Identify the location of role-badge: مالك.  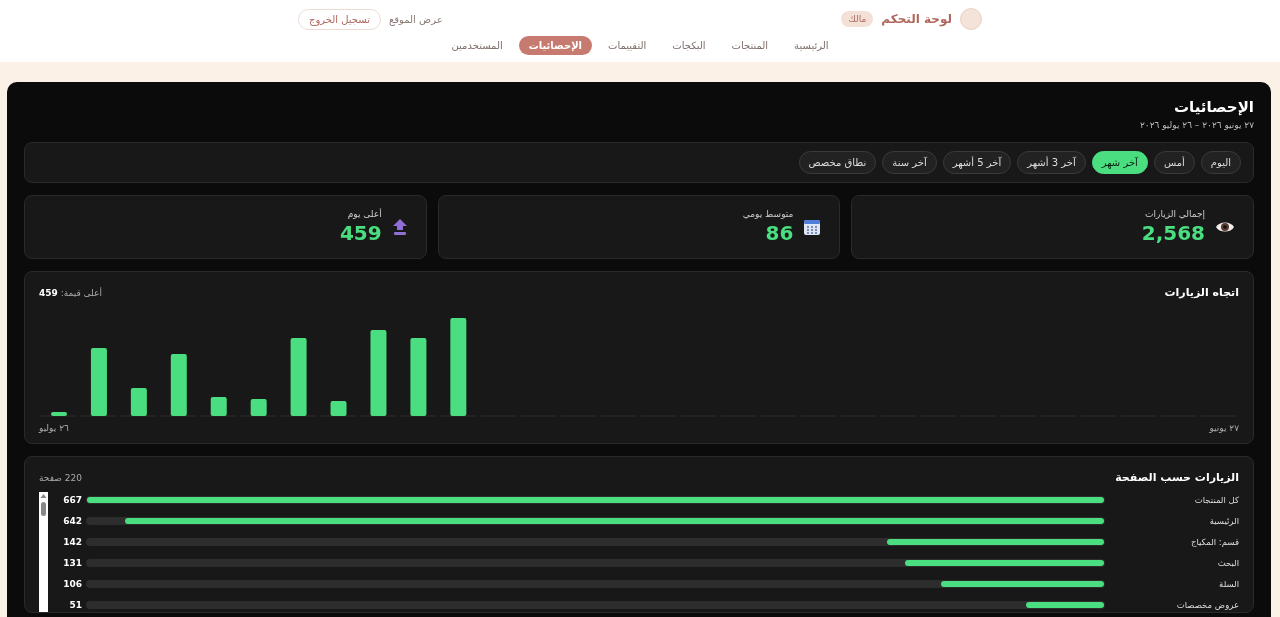
(857, 19).